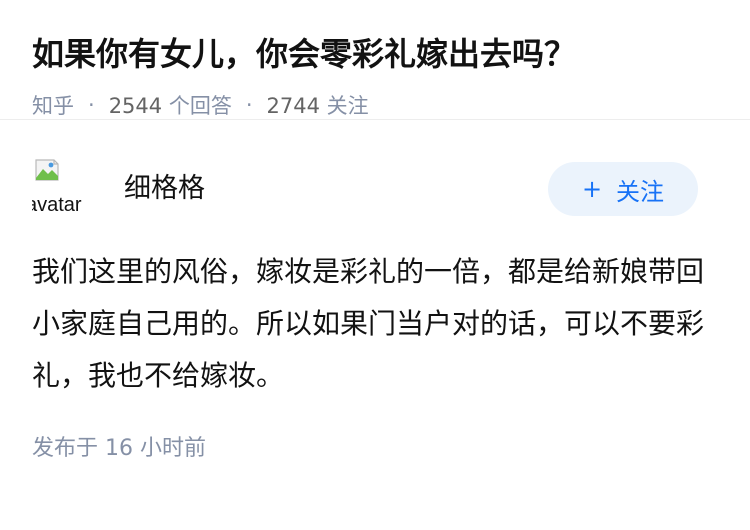 The width and height of the screenshot is (750, 530). I want to click on time-prefix: 发布于, so click(65, 448).